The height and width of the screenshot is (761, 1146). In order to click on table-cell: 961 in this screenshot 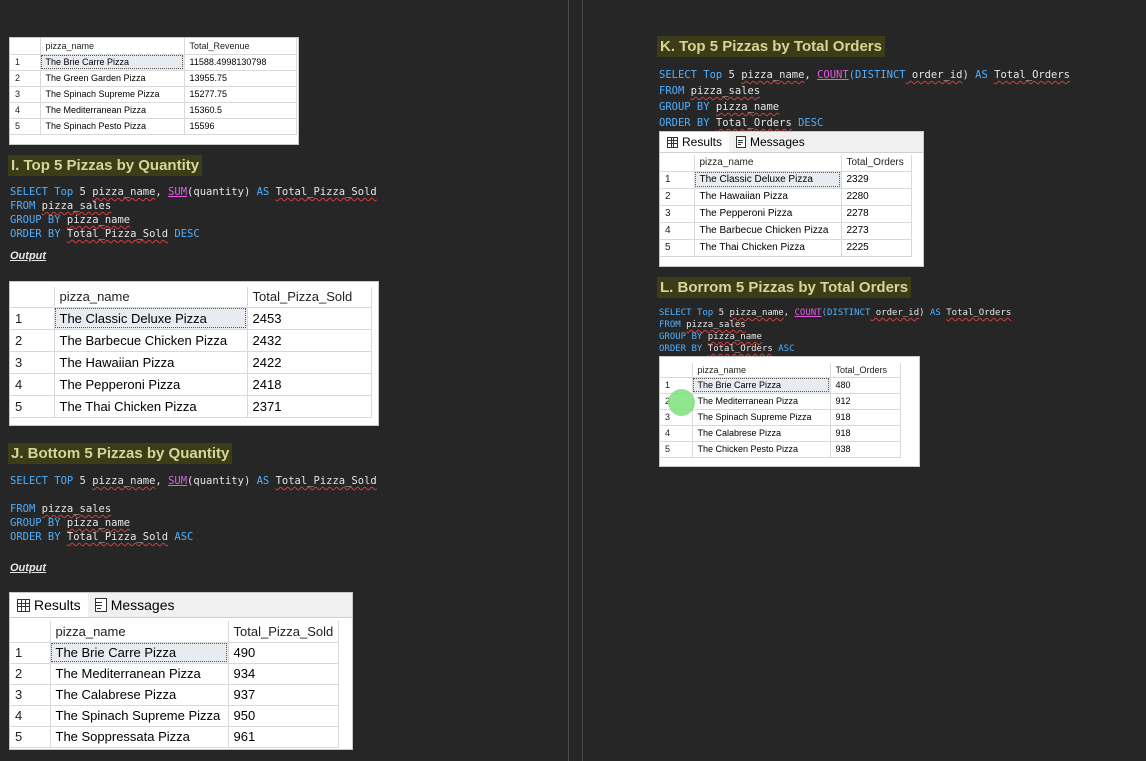, I will do `click(283, 737)`.